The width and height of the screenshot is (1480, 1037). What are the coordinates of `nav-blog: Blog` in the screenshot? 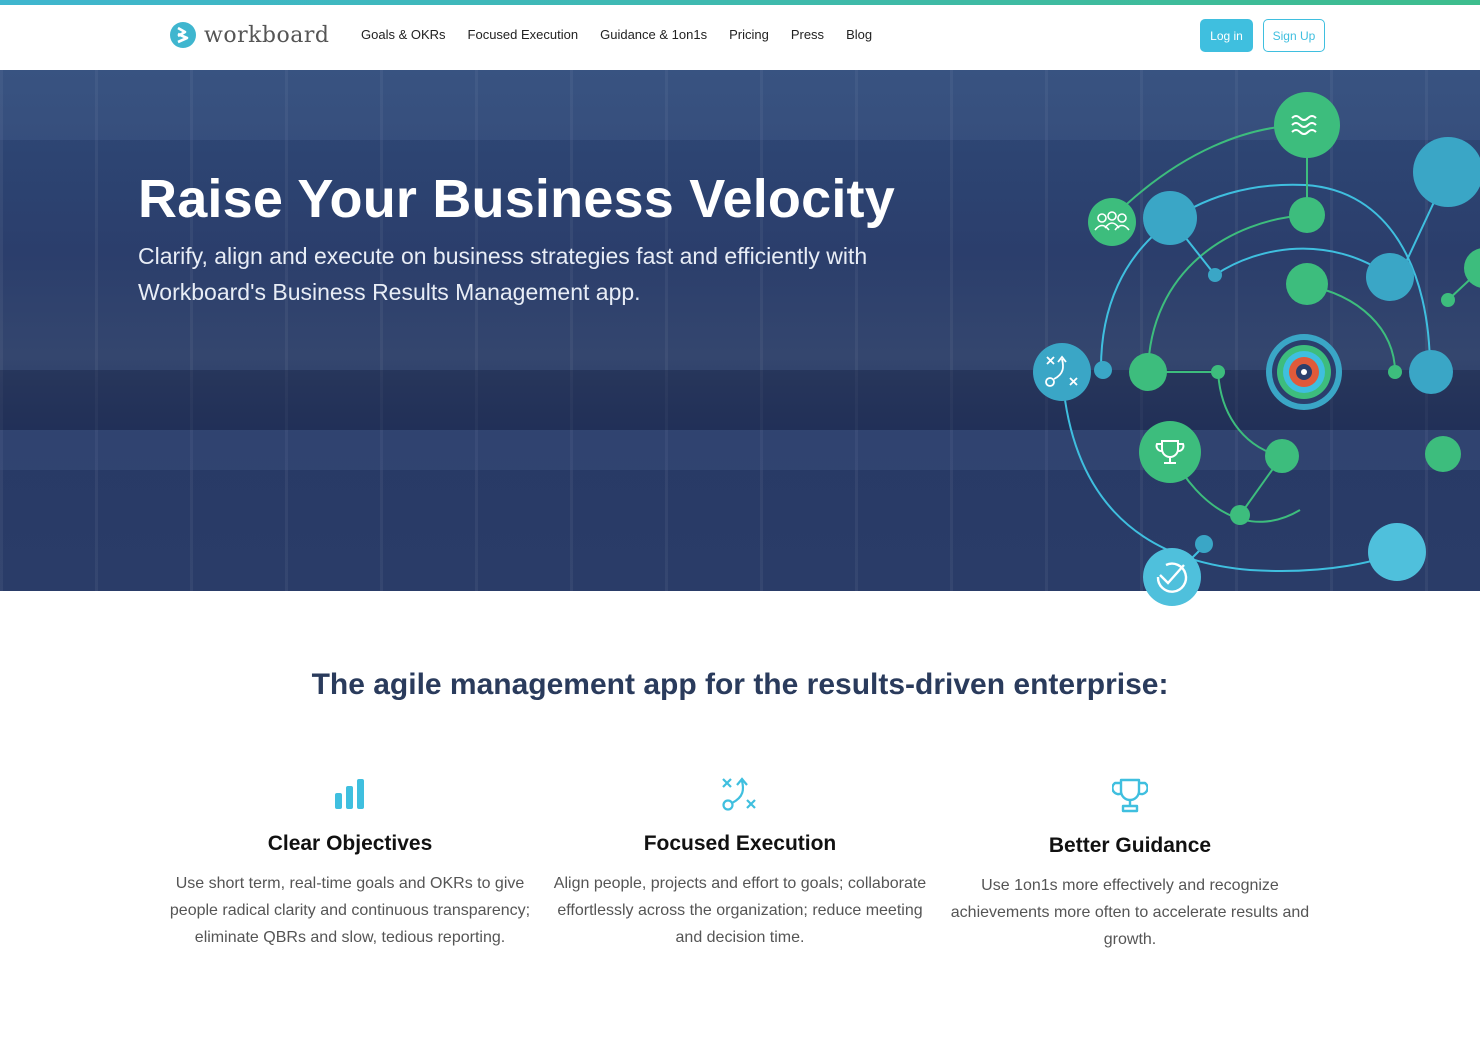 It's located at (859, 35).